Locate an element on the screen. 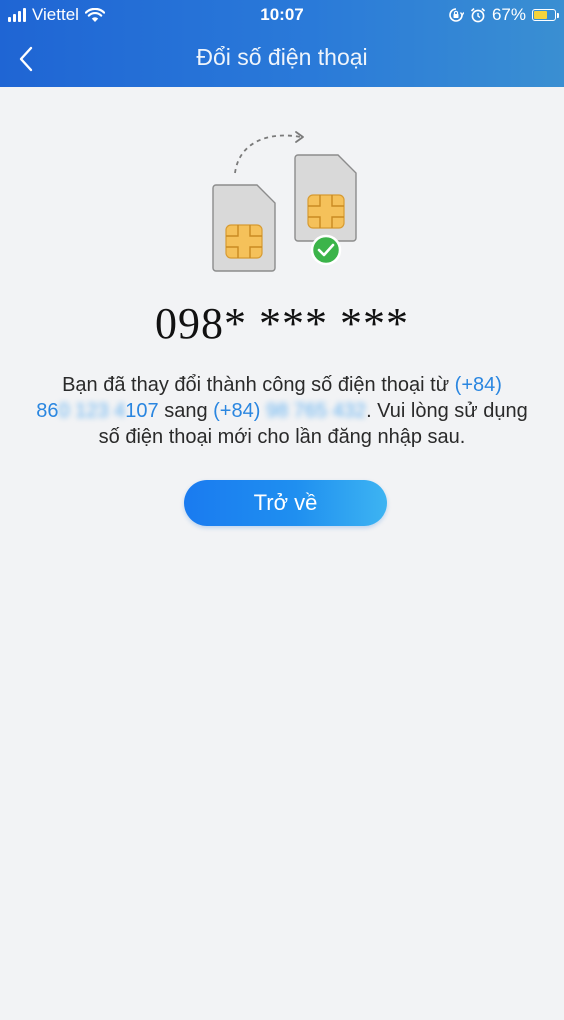  alarm-icon is located at coordinates (478, 15).